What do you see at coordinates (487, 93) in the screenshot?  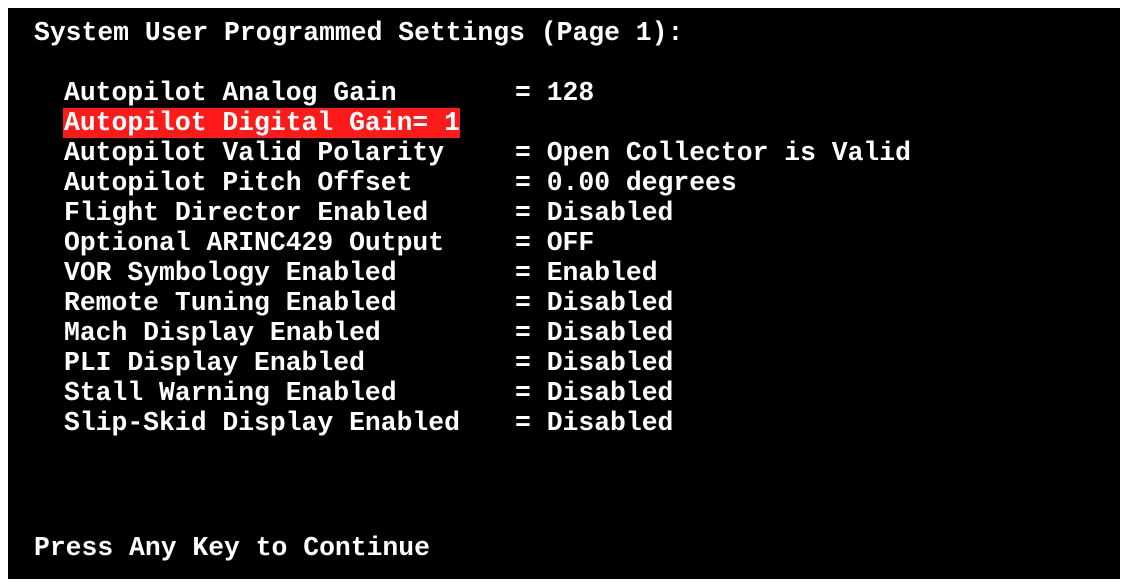 I see `setting-row-autopilot-analog-gain: Autopilot Analog Gain = 128` at bounding box center [487, 93].